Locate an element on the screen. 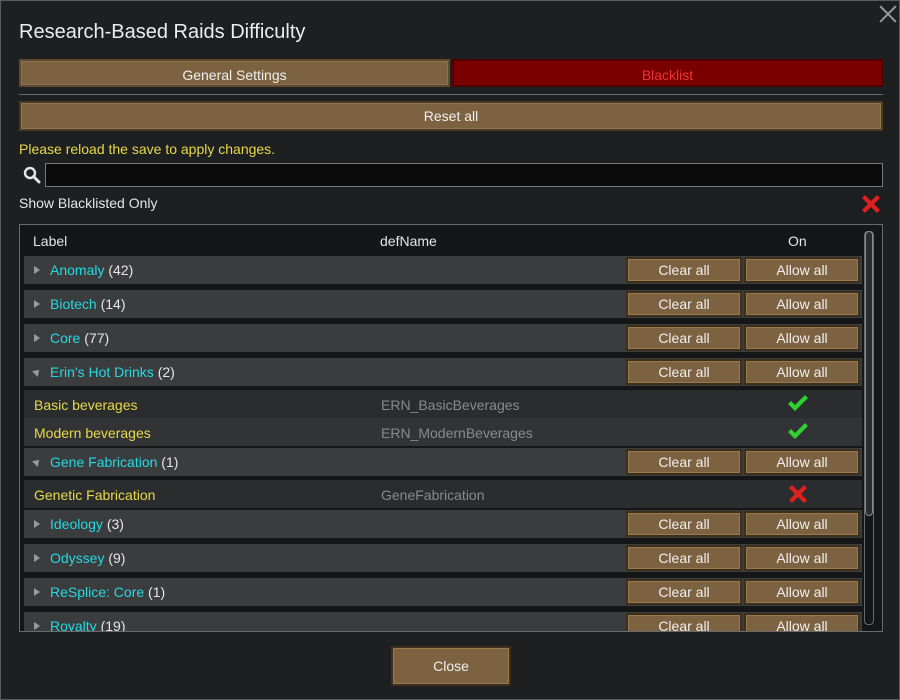  list-item: Basic beverages ERN_BasicBeverages is located at coordinates (443, 404).